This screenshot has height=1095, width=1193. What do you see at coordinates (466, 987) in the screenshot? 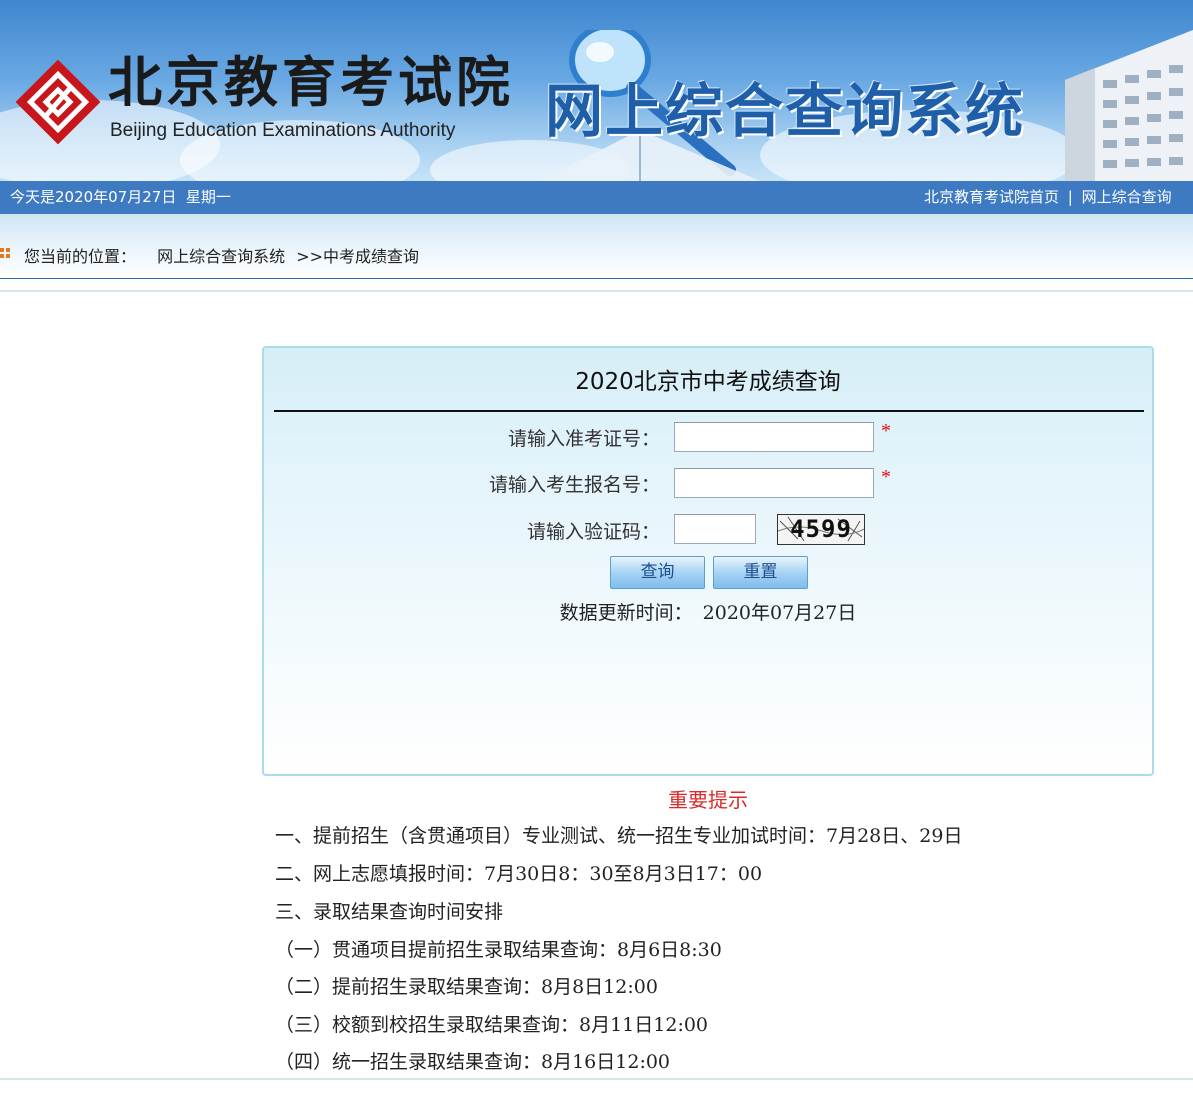
I see `notice-line: （二）提前招生录取结果查询：8月8日12:00` at bounding box center [466, 987].